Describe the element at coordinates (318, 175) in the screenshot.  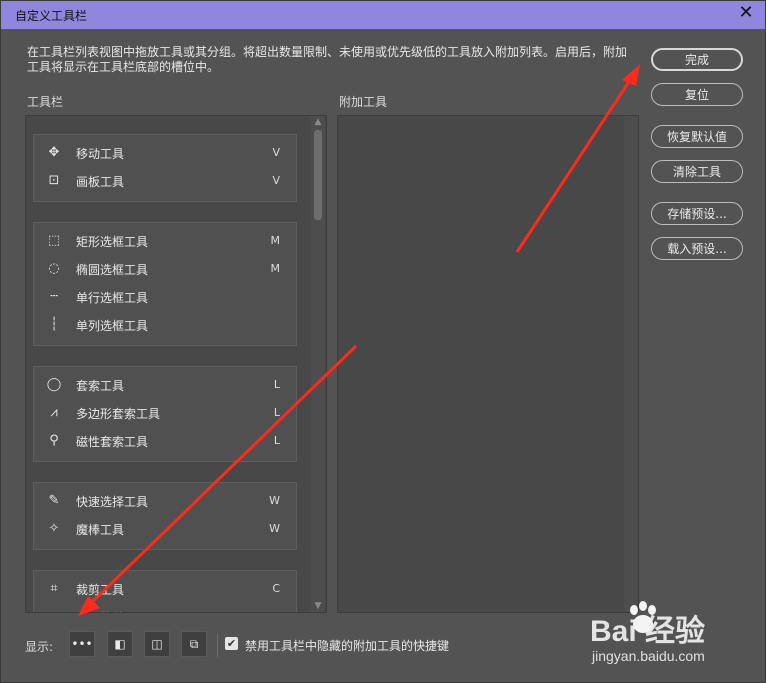
I see `scroll-thumb` at that location.